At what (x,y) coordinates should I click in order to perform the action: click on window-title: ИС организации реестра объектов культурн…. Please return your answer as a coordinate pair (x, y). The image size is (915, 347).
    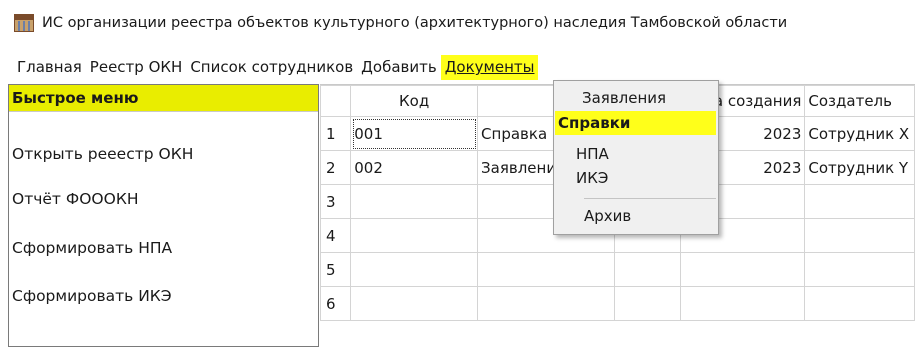
    Looking at the image, I should click on (415, 23).